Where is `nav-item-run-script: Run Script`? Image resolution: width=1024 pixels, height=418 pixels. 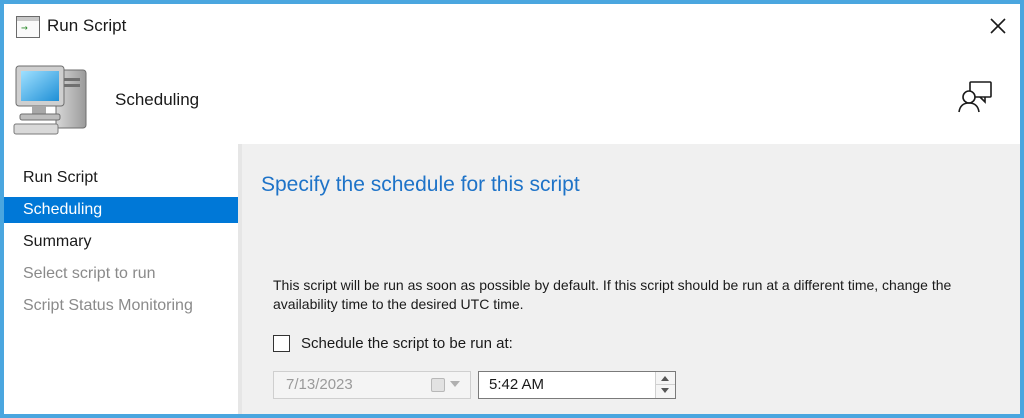 nav-item-run-script: Run Script is located at coordinates (121, 178).